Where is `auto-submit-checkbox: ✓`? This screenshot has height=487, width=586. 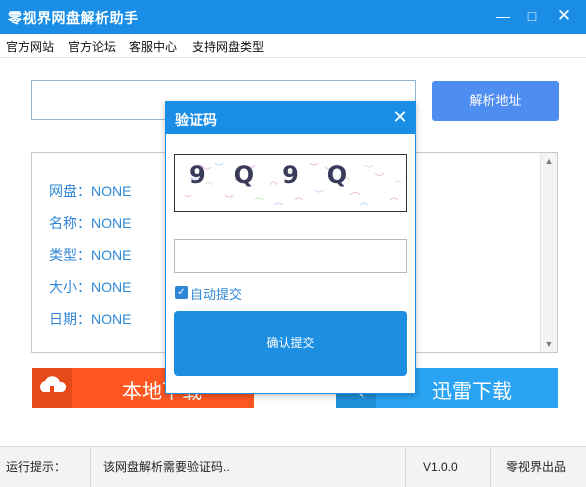 auto-submit-checkbox: ✓ is located at coordinates (181, 292).